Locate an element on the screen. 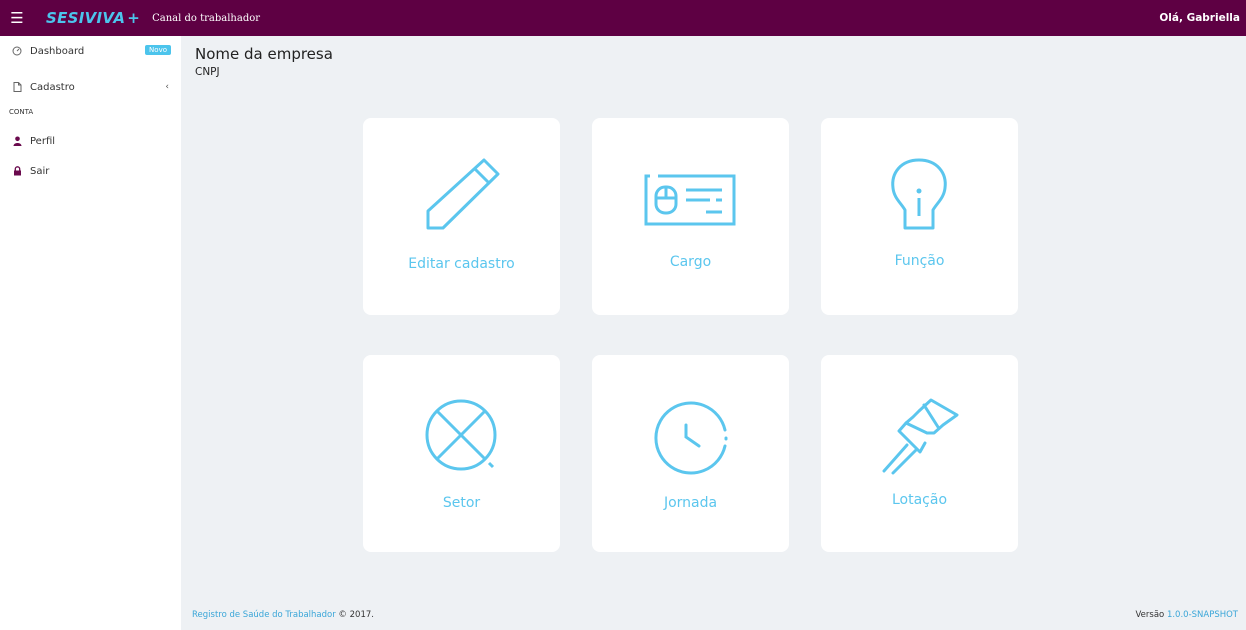 This screenshot has height=630, width=1246. card-editar-cadastro: Editar cadastro is located at coordinates (461, 216).